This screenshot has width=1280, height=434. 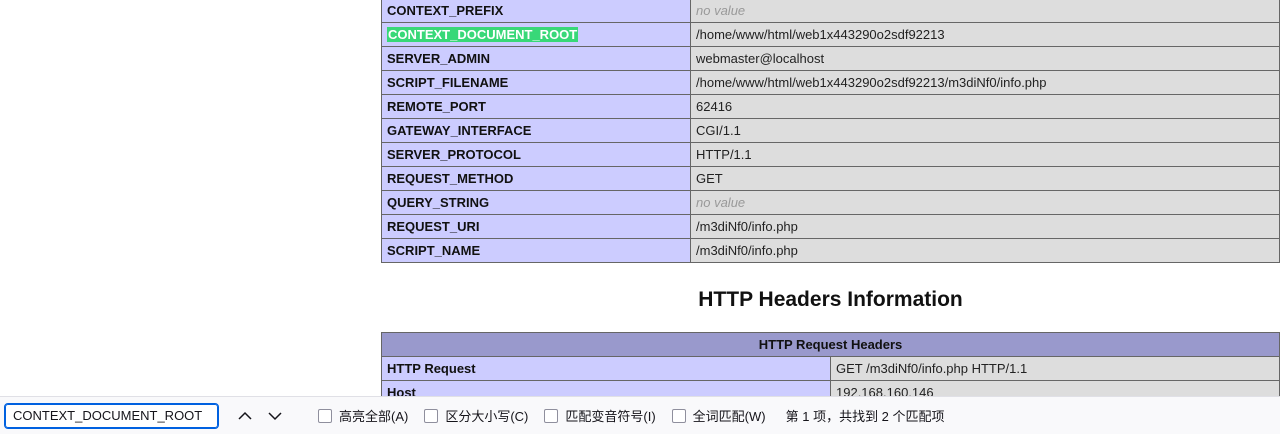 I want to click on table-row: REQUEST_METHOD GET, so click(x=830, y=178).